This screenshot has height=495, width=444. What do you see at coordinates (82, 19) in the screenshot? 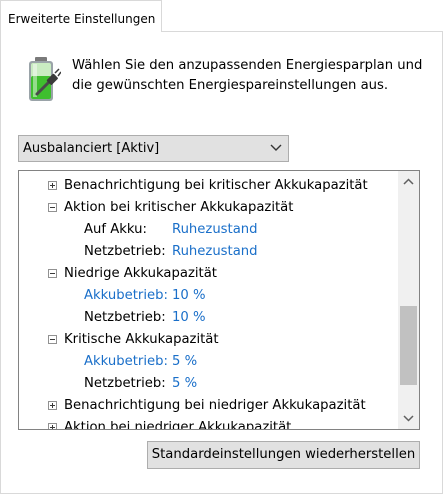
I see `tab-label: Erweiterte Einstellungen` at bounding box center [82, 19].